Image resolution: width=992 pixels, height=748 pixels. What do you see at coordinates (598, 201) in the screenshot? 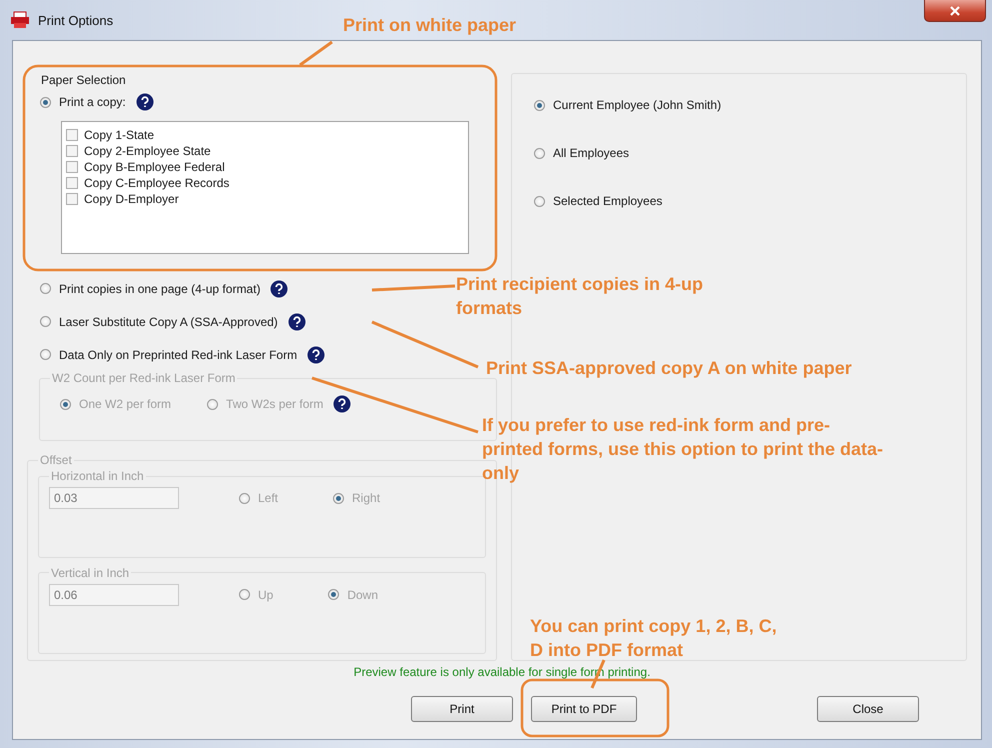
I see `radio-option: Selected Employees` at bounding box center [598, 201].